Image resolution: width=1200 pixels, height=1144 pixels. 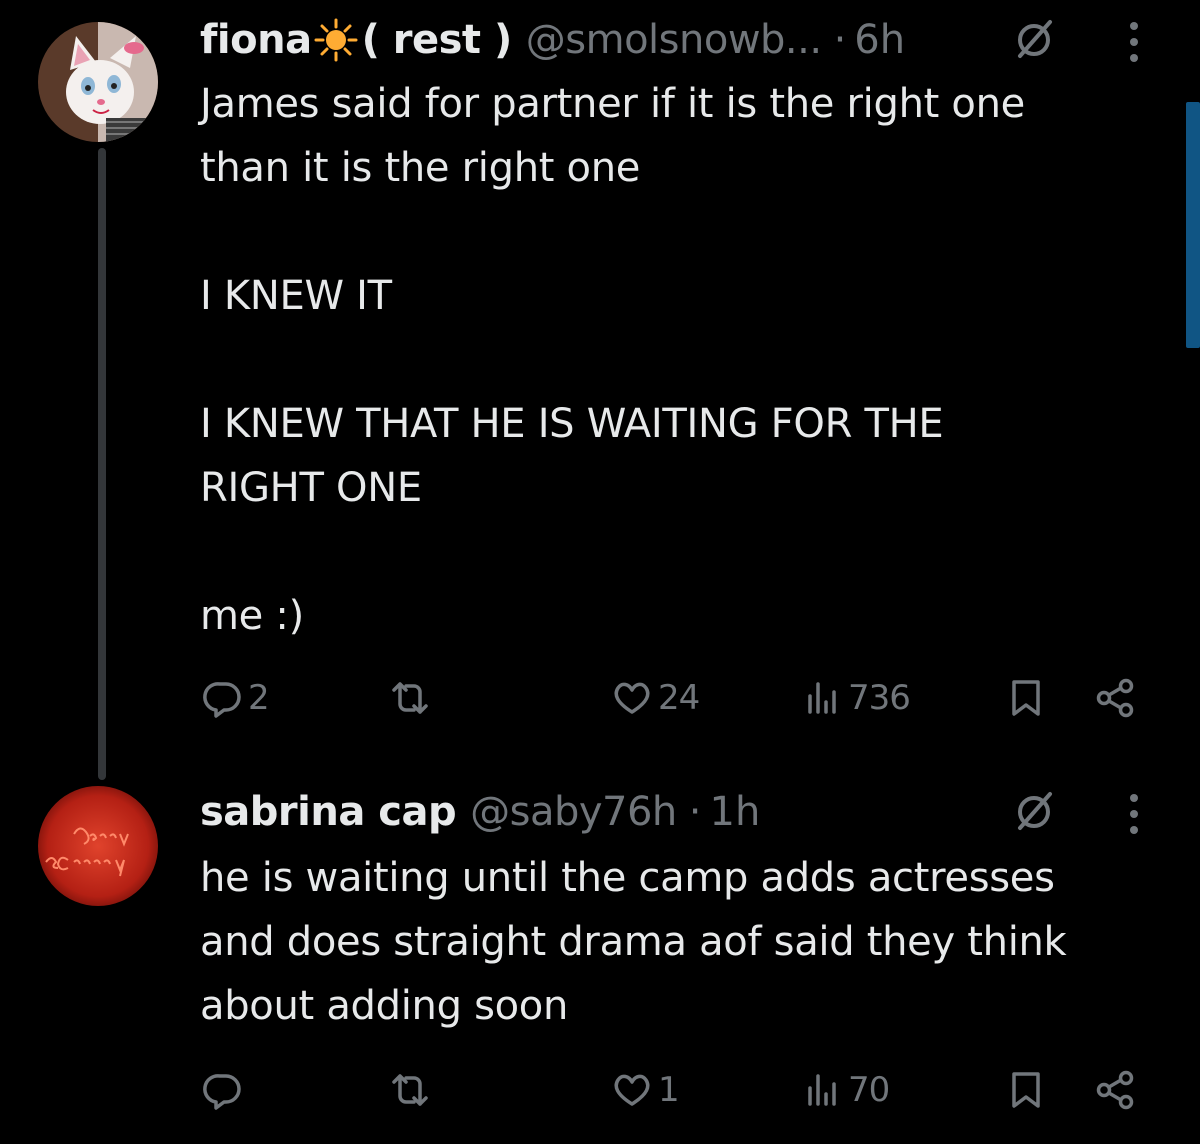 I want to click on timestamp: 6h, so click(x=879, y=40).